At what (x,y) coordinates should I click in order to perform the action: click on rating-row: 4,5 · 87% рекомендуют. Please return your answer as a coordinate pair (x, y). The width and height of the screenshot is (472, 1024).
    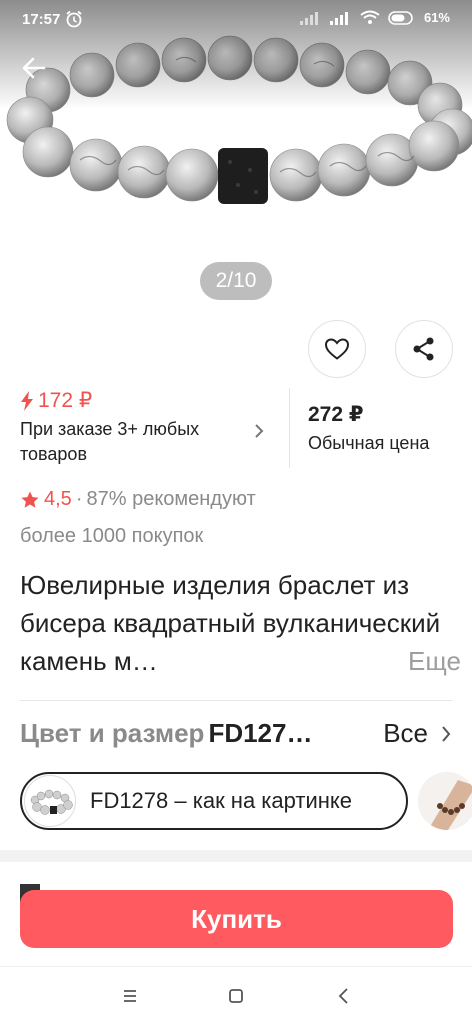
    Looking at the image, I should click on (138, 499).